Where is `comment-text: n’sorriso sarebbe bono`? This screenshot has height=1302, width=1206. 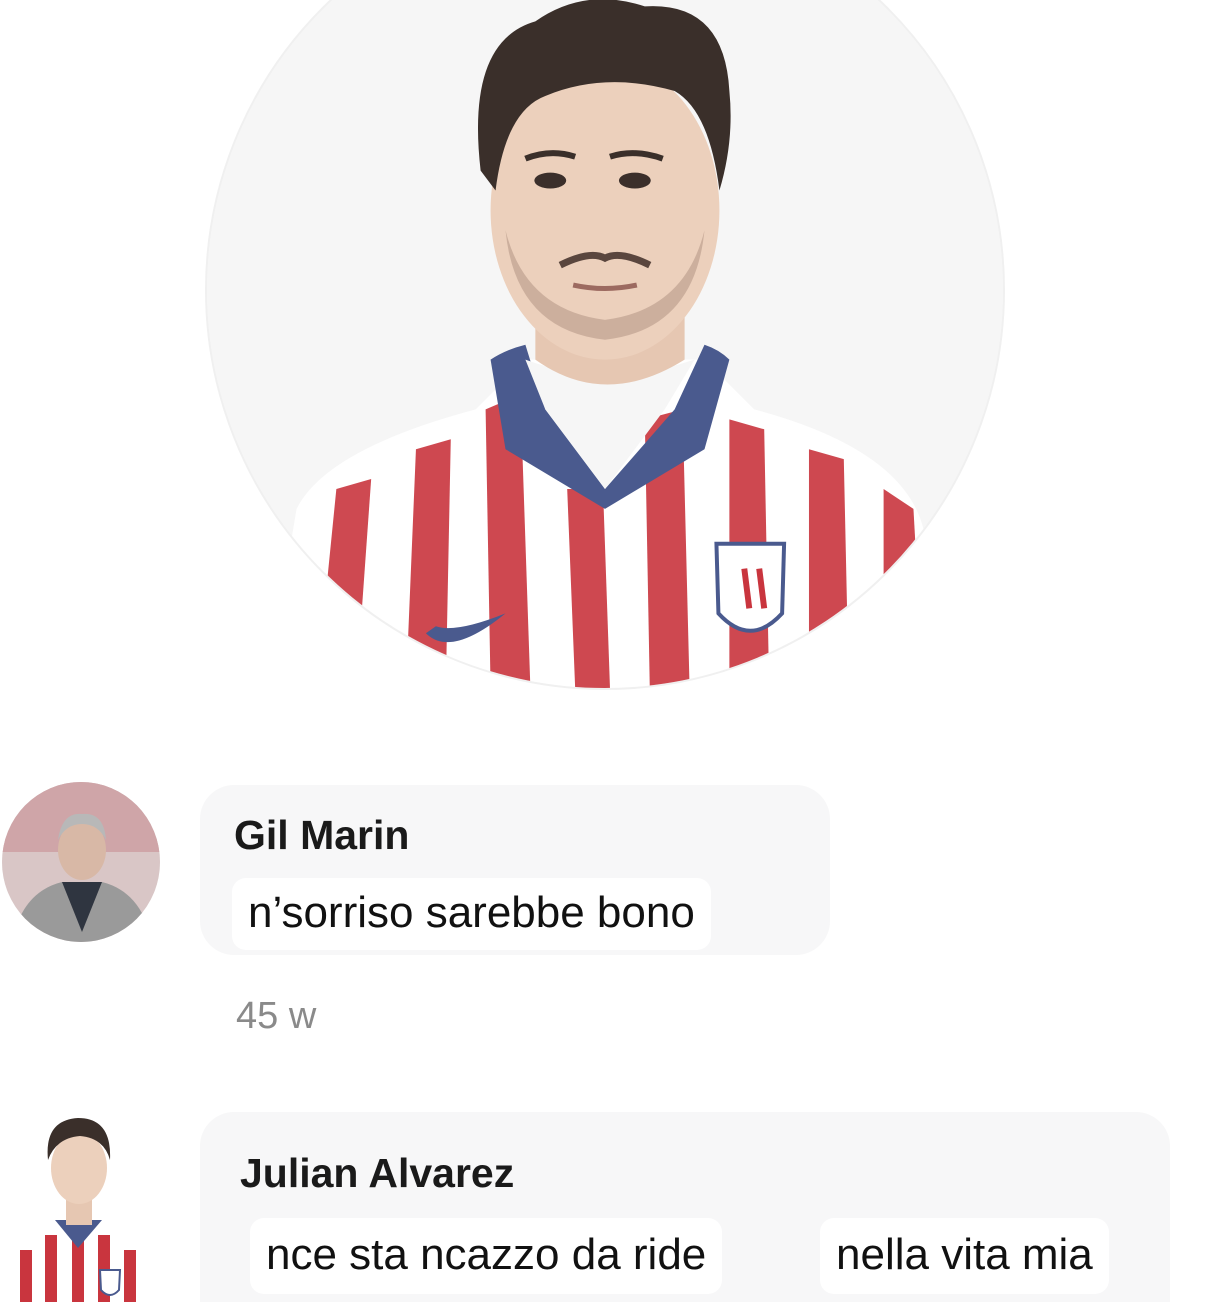
comment-text: n’sorriso sarebbe bono is located at coordinates (471, 914).